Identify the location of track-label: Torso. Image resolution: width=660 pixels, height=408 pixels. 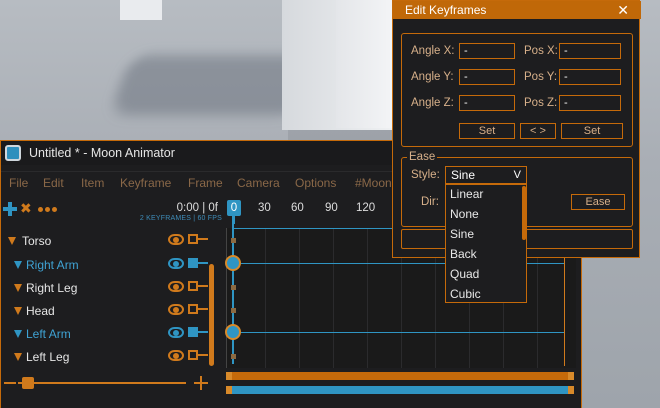
(37, 241).